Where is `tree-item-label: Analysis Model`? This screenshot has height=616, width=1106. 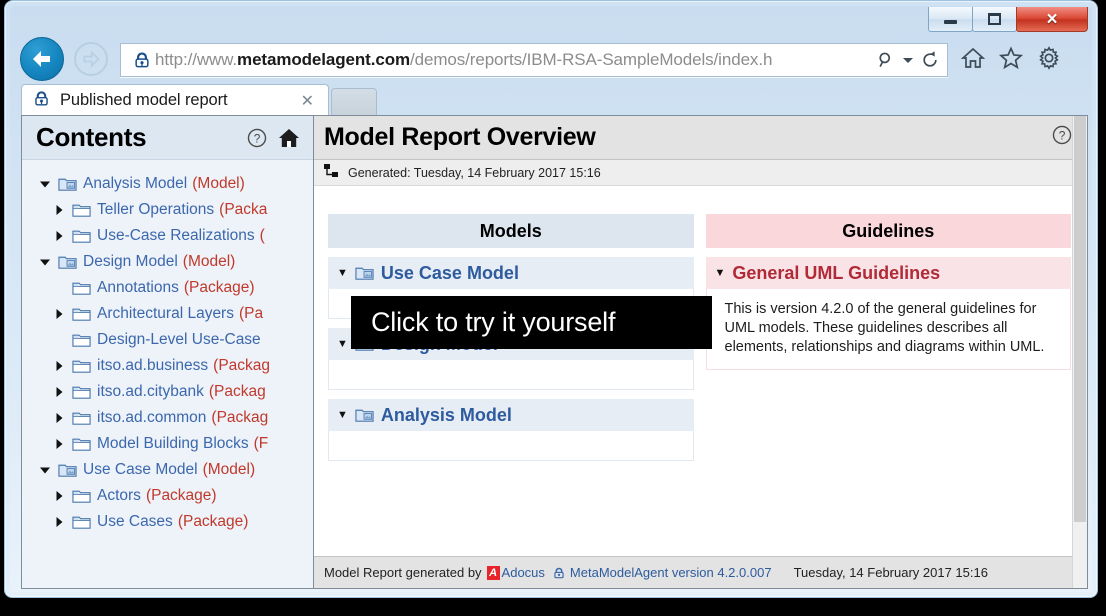
tree-item-label: Analysis Model is located at coordinates (135, 183).